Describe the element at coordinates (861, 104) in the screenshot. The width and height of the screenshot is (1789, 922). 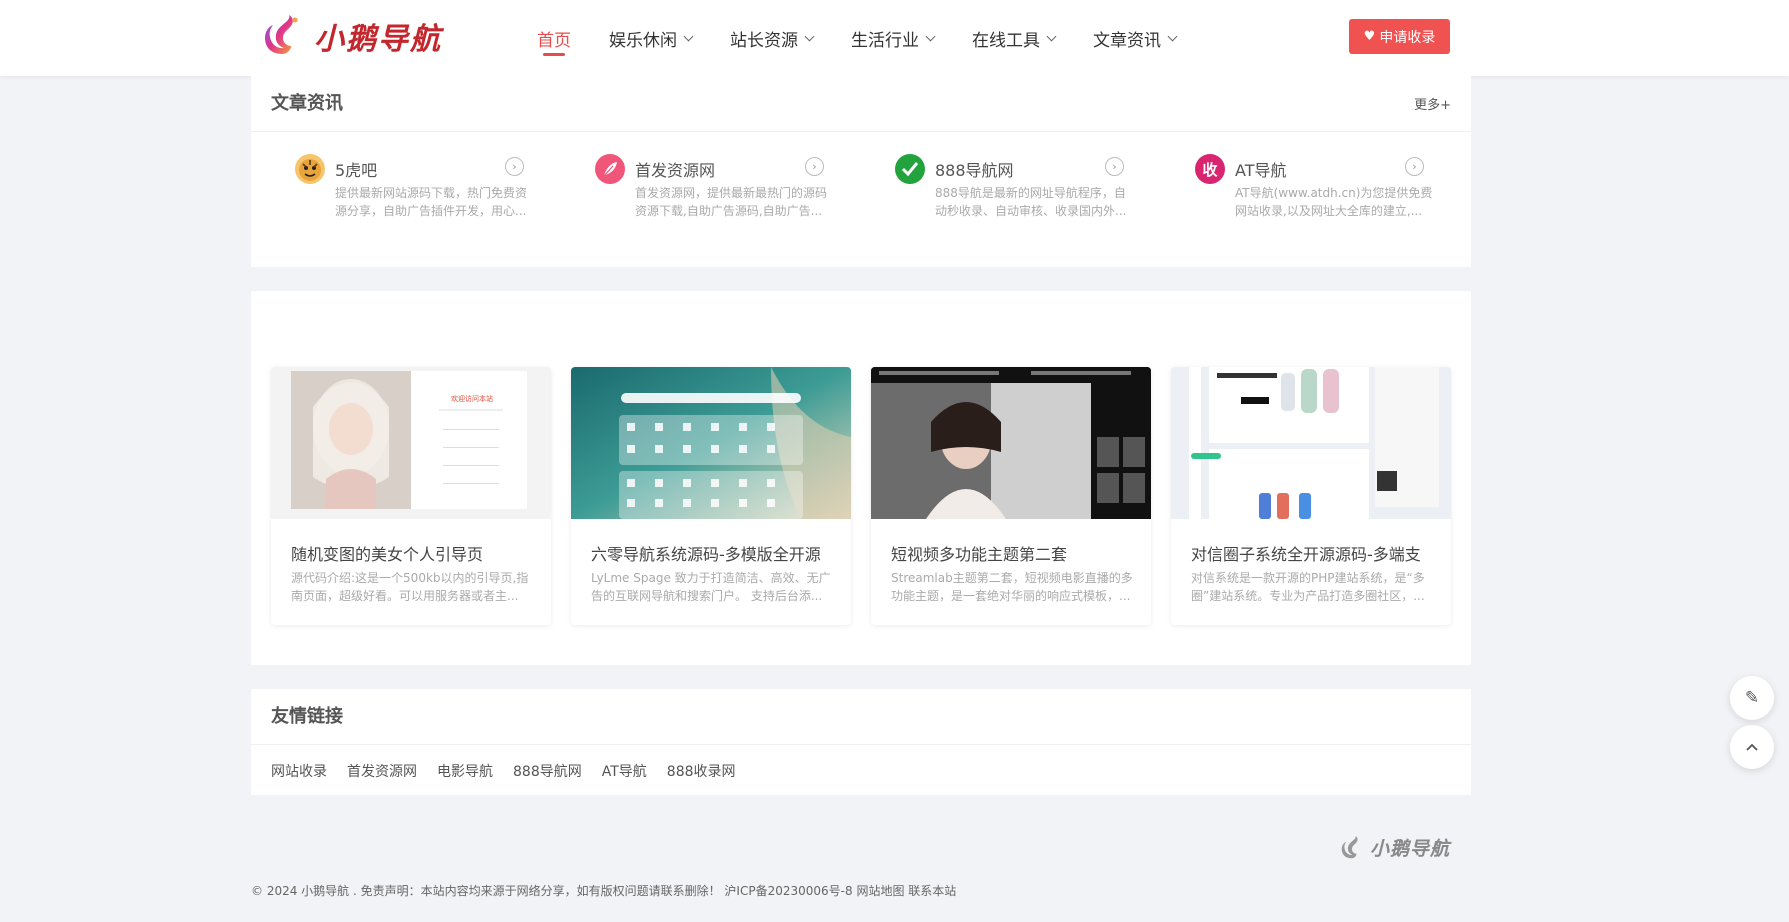
I see `section-title: 文章资讯` at that location.